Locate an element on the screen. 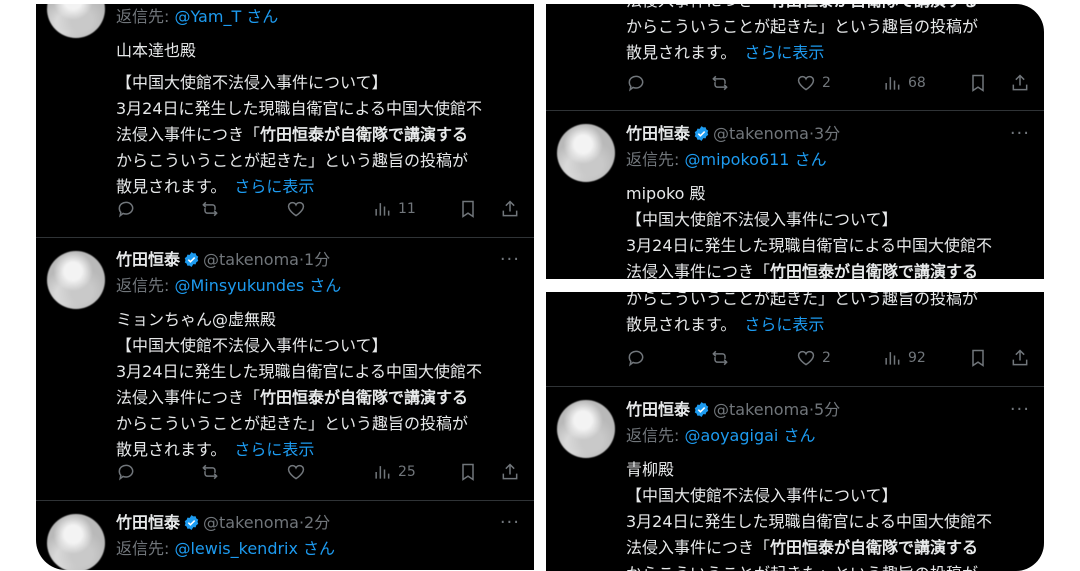 Image resolution: width=1080 pixels, height=571 pixels. tweet-header: 竹田恒泰 @takenoma·2分 ··· is located at coordinates (318, 523).